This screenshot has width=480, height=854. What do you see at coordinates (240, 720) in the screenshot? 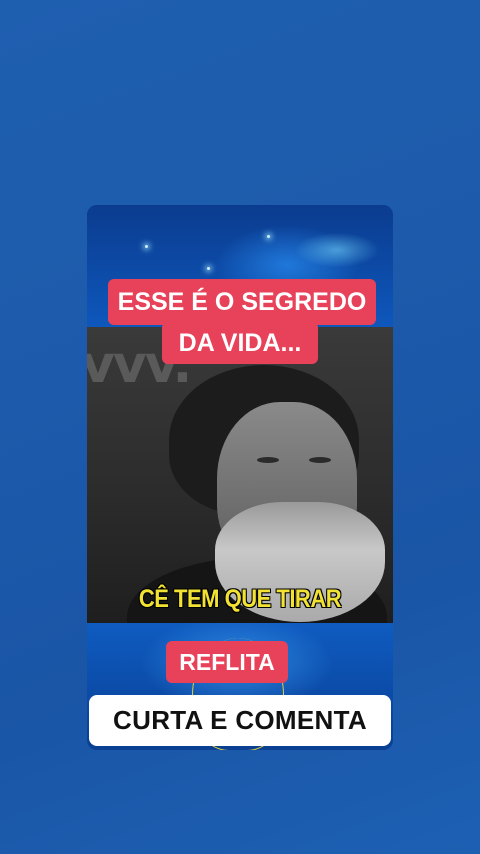
I see `like-comment-banner: CURTA E COMENTA` at bounding box center [240, 720].